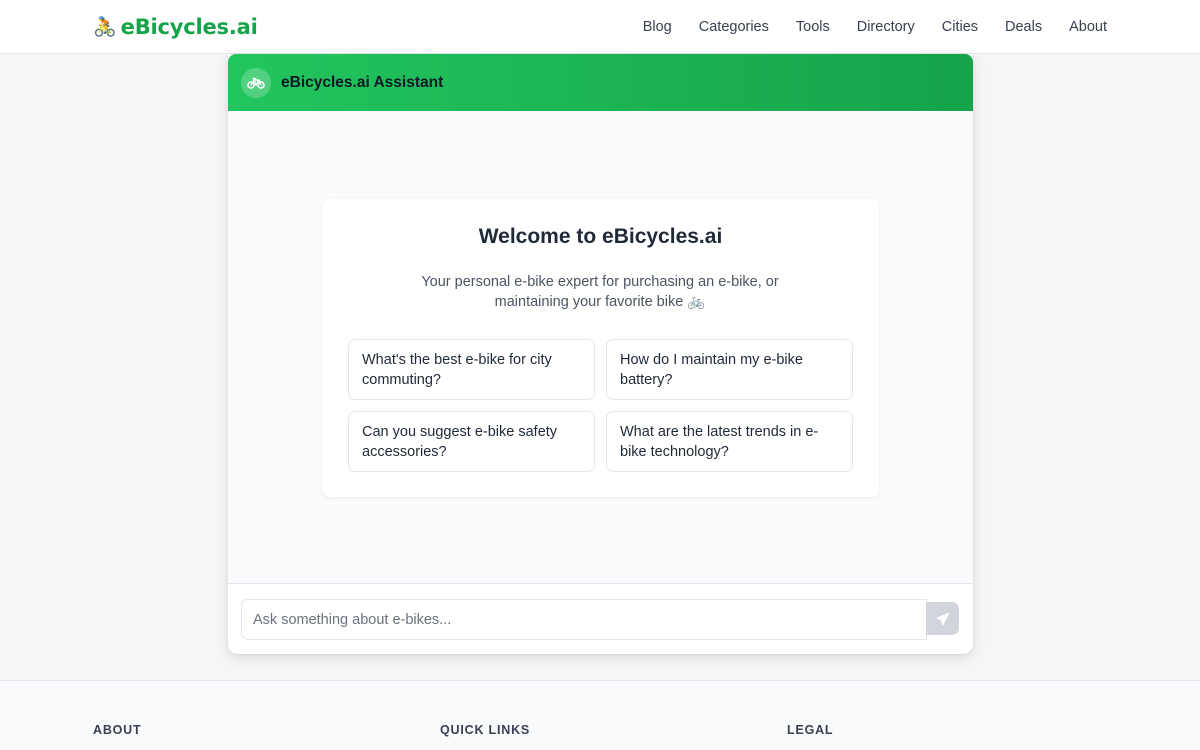  Describe the element at coordinates (886, 27) in the screenshot. I see `nav-directory: Directory` at that location.